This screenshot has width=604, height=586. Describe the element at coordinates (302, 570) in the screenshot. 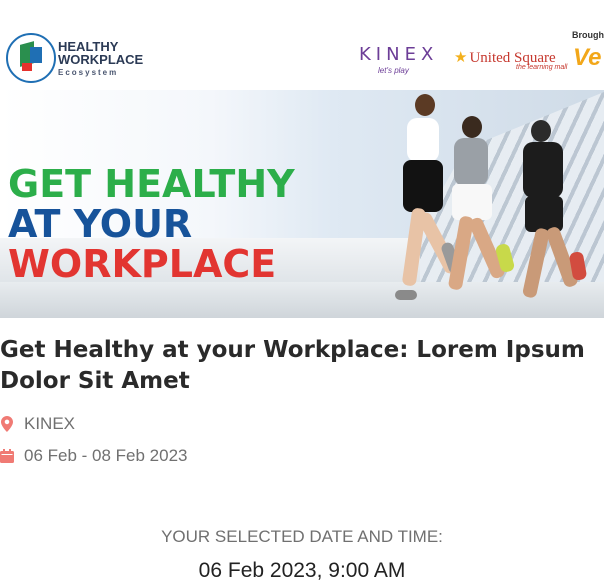

I see `selected-datetime-value: 06 Feb 2023, 9:00 AM` at that location.